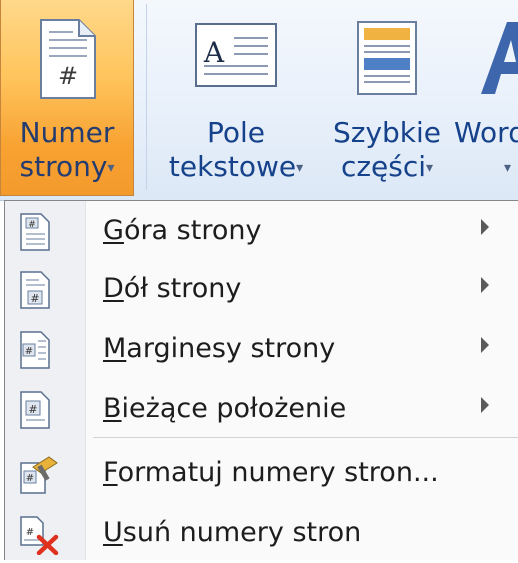 This screenshot has height=563, width=518. Describe the element at coordinates (236, 98) in the screenshot. I see `textbox-button: A Pole tekstowe▾` at that location.